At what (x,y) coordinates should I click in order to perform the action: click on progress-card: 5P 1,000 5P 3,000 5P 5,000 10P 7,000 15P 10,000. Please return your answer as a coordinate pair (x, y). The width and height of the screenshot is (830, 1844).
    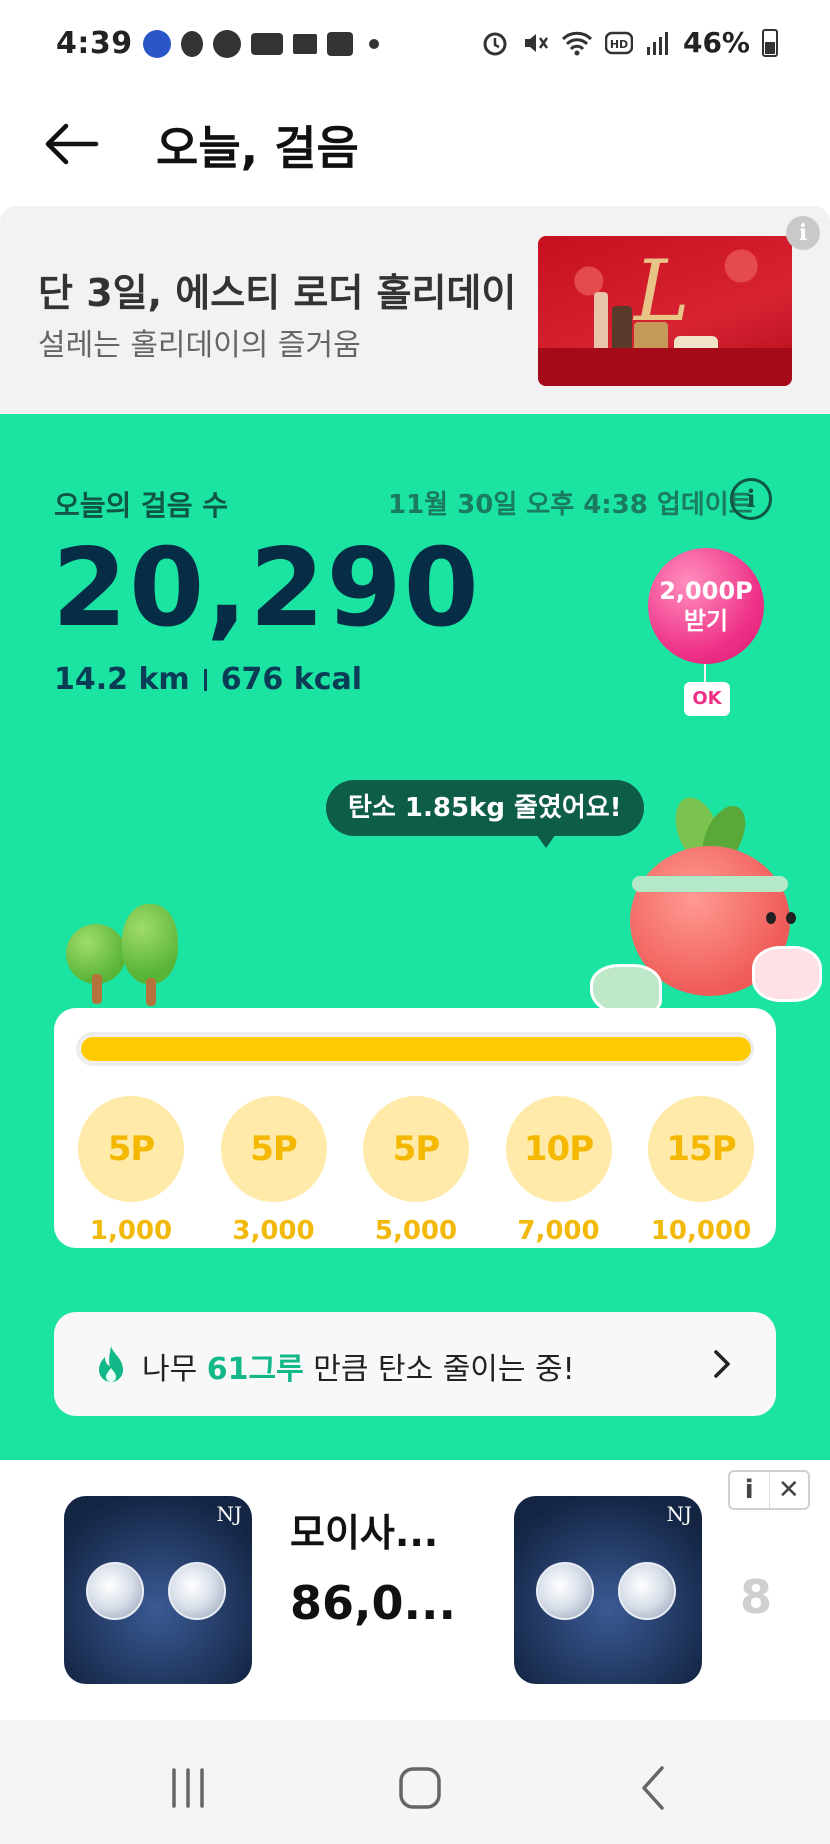
    Looking at the image, I should click on (415, 1128).